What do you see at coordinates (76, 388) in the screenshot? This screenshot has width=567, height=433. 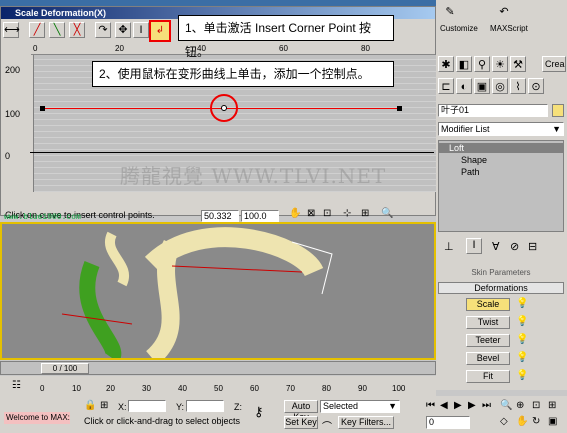 I see `track-tick: 10` at bounding box center [76, 388].